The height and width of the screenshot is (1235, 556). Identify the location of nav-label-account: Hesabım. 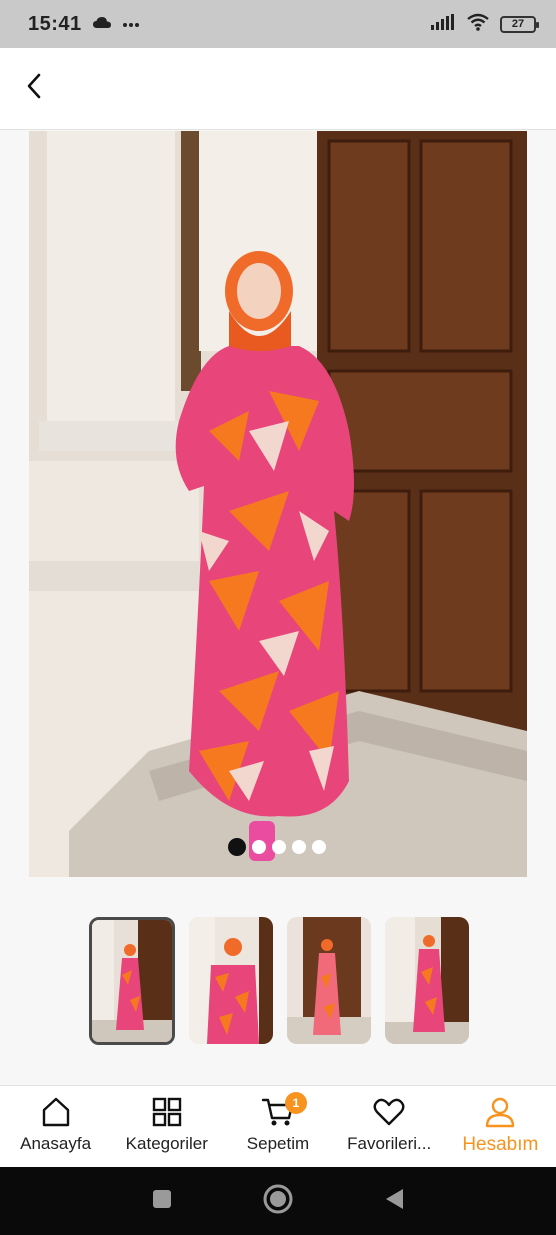
(500, 1144).